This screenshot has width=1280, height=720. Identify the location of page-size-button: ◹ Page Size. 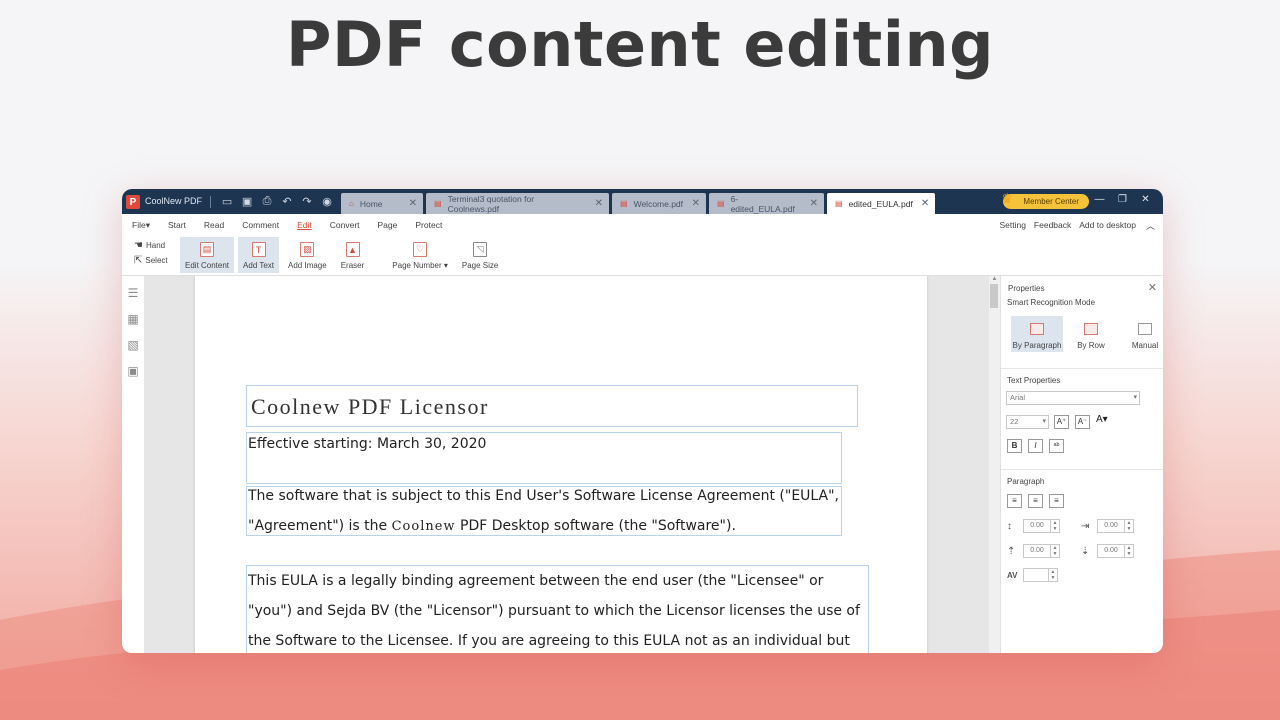
(480, 255).